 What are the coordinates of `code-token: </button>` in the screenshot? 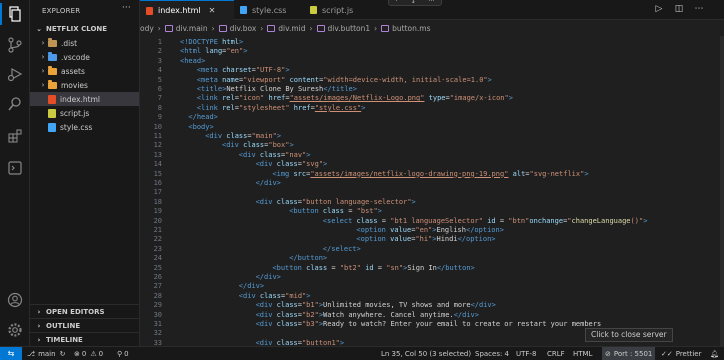 It's located at (308, 258).